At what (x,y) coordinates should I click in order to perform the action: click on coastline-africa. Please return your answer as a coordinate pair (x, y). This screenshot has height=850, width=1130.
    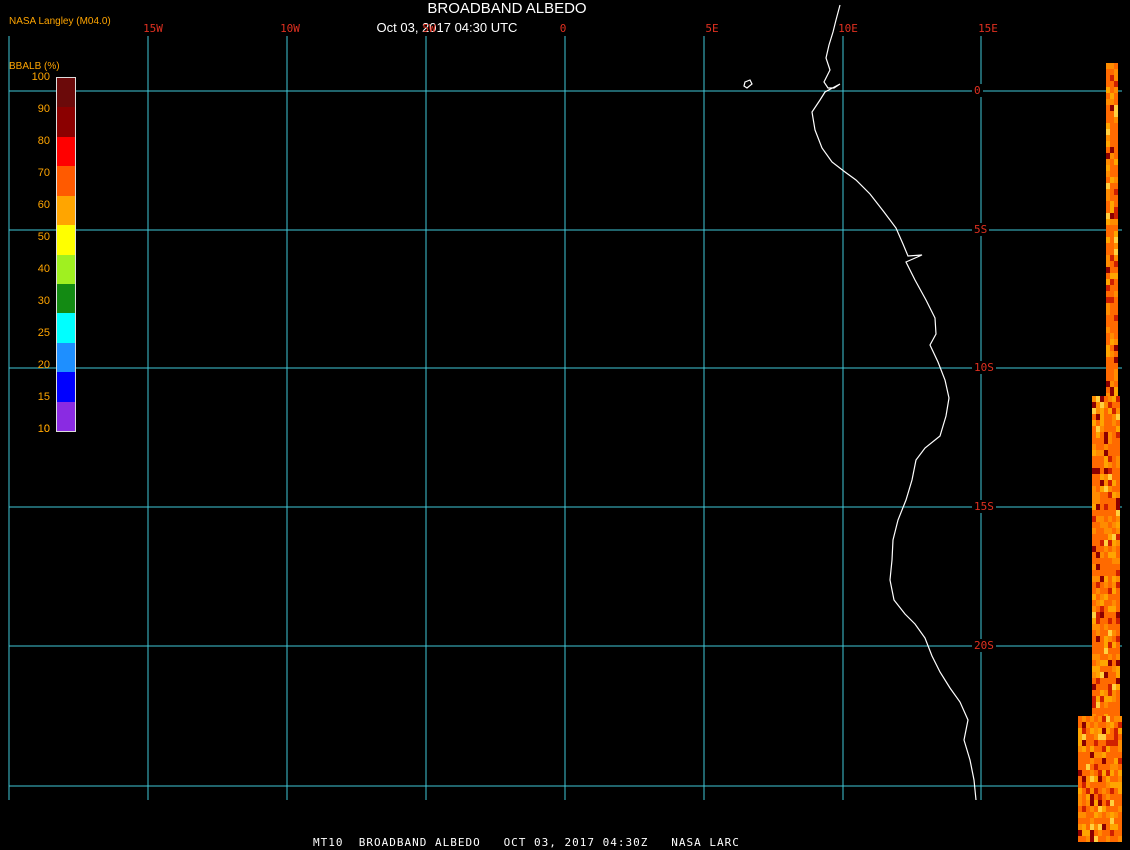
    Looking at the image, I should click on (894, 402).